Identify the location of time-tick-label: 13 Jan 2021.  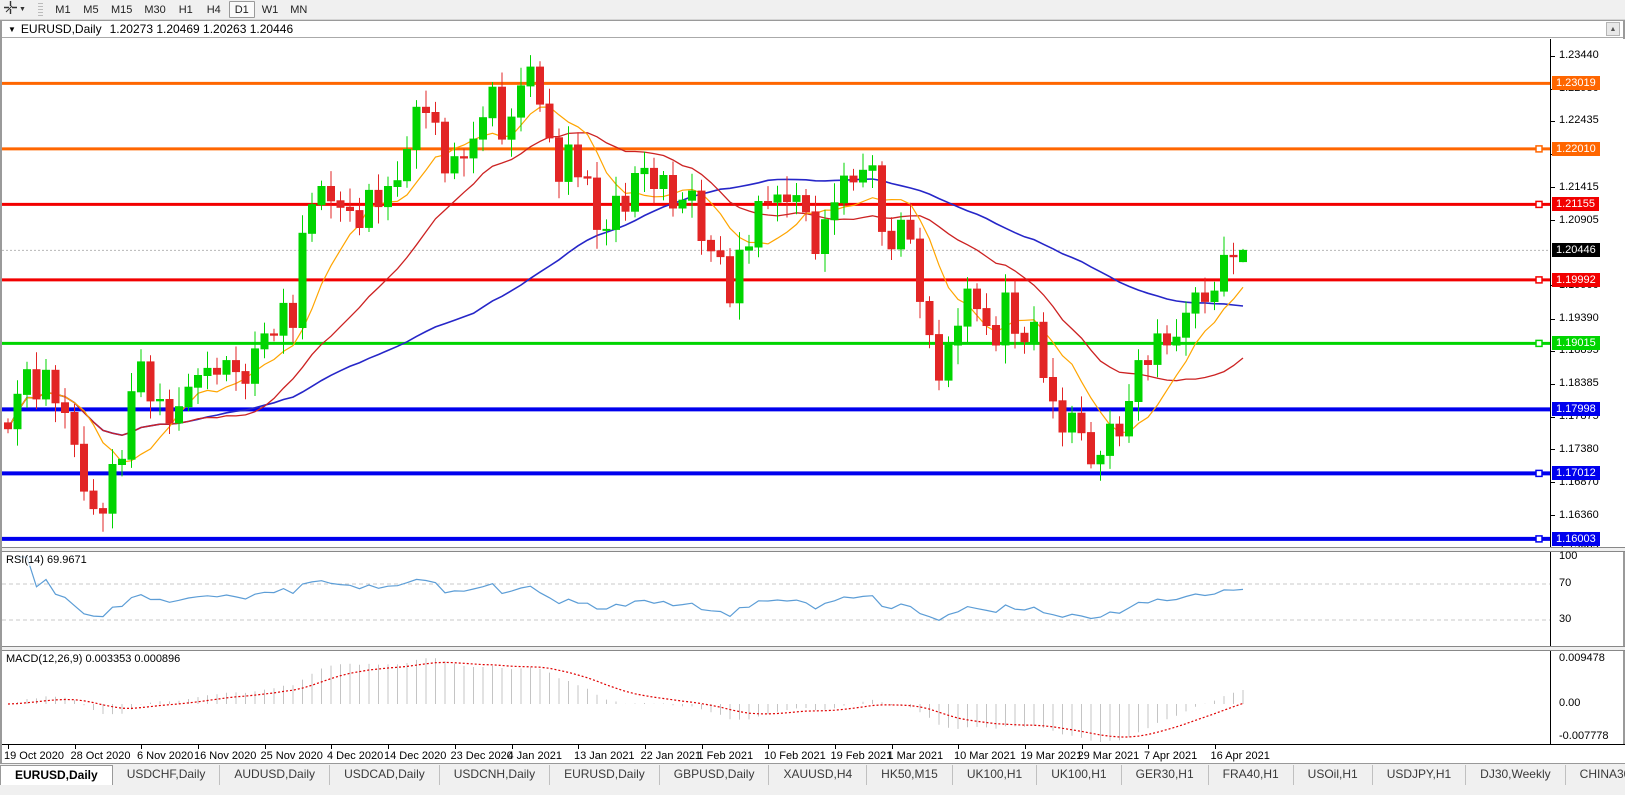
(604, 756).